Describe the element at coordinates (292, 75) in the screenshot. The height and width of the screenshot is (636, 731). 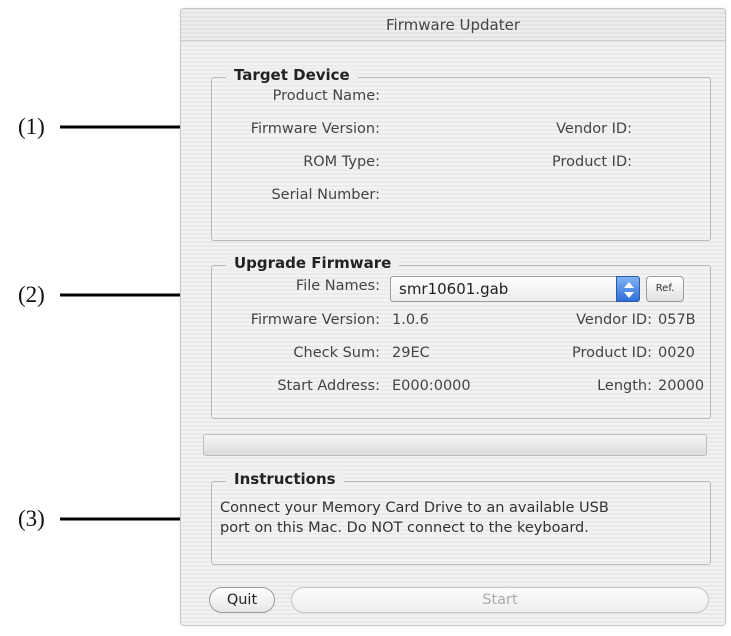
I see `target-device-legend: Target Device` at that location.